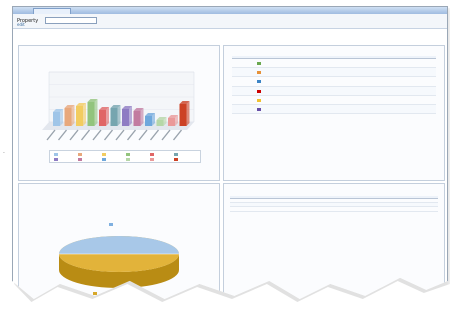  What do you see at coordinates (118, 106) in the screenshot?
I see `bar-chart` at bounding box center [118, 106].